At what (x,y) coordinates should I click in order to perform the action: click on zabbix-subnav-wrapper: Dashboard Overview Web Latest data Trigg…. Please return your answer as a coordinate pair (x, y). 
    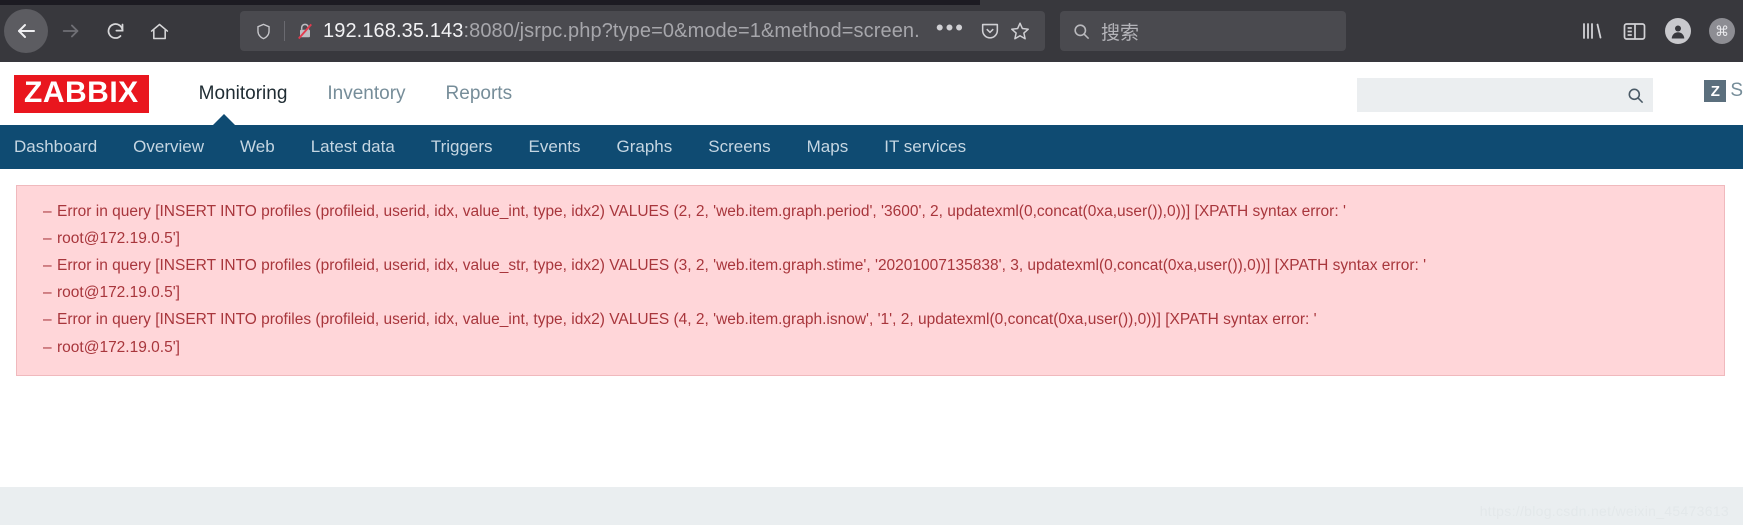
    Looking at the image, I should click on (871, 141).